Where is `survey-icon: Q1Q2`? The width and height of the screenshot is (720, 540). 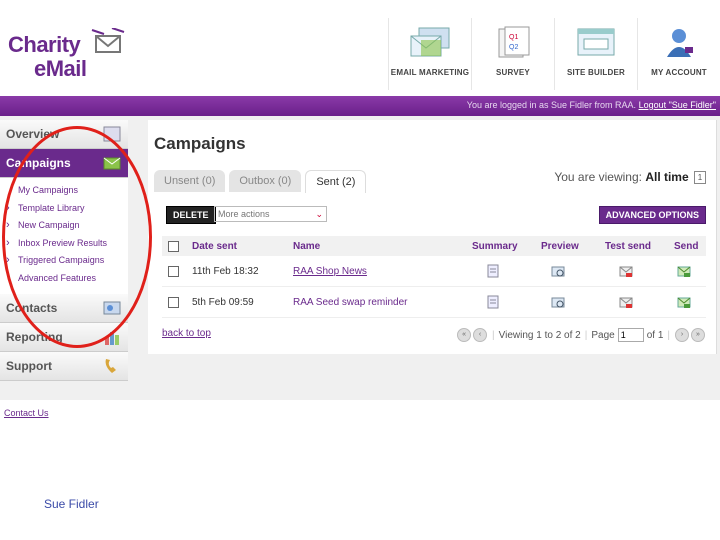
survey-icon: Q1Q2 is located at coordinates (514, 42).